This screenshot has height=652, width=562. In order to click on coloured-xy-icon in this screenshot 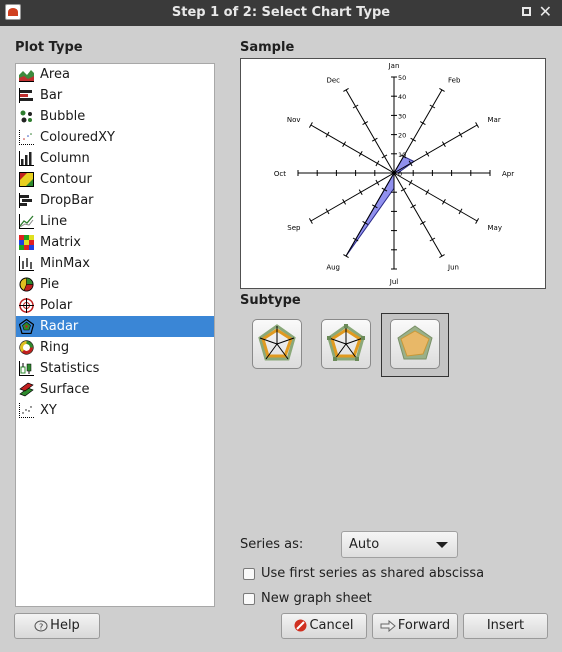, I will do `click(26, 137)`.